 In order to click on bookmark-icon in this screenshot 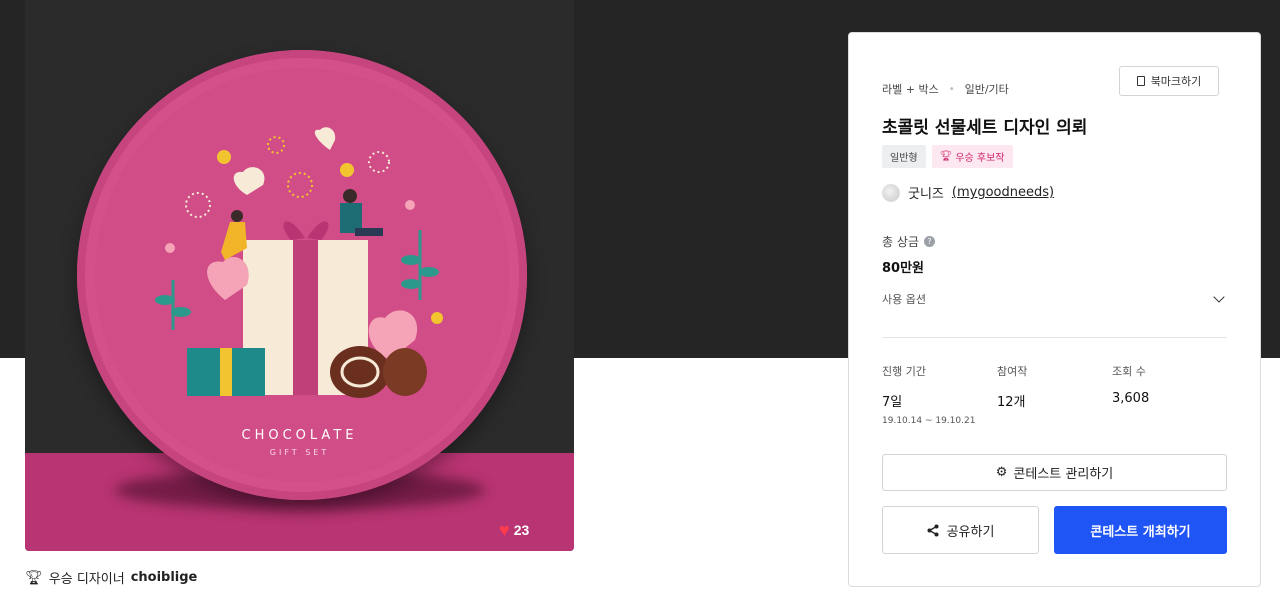, I will do `click(1140, 81)`.